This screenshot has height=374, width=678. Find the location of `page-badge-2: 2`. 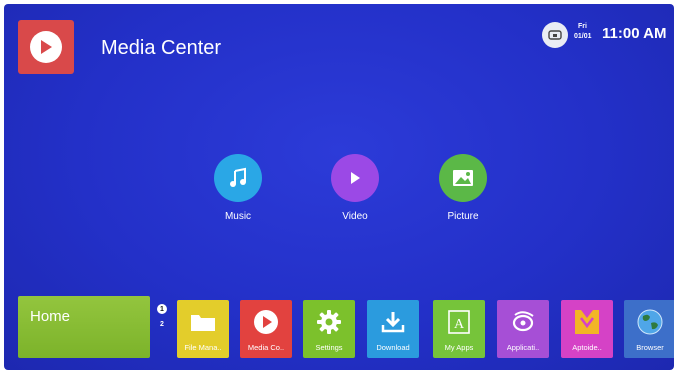

page-badge-2: 2 is located at coordinates (162, 324).